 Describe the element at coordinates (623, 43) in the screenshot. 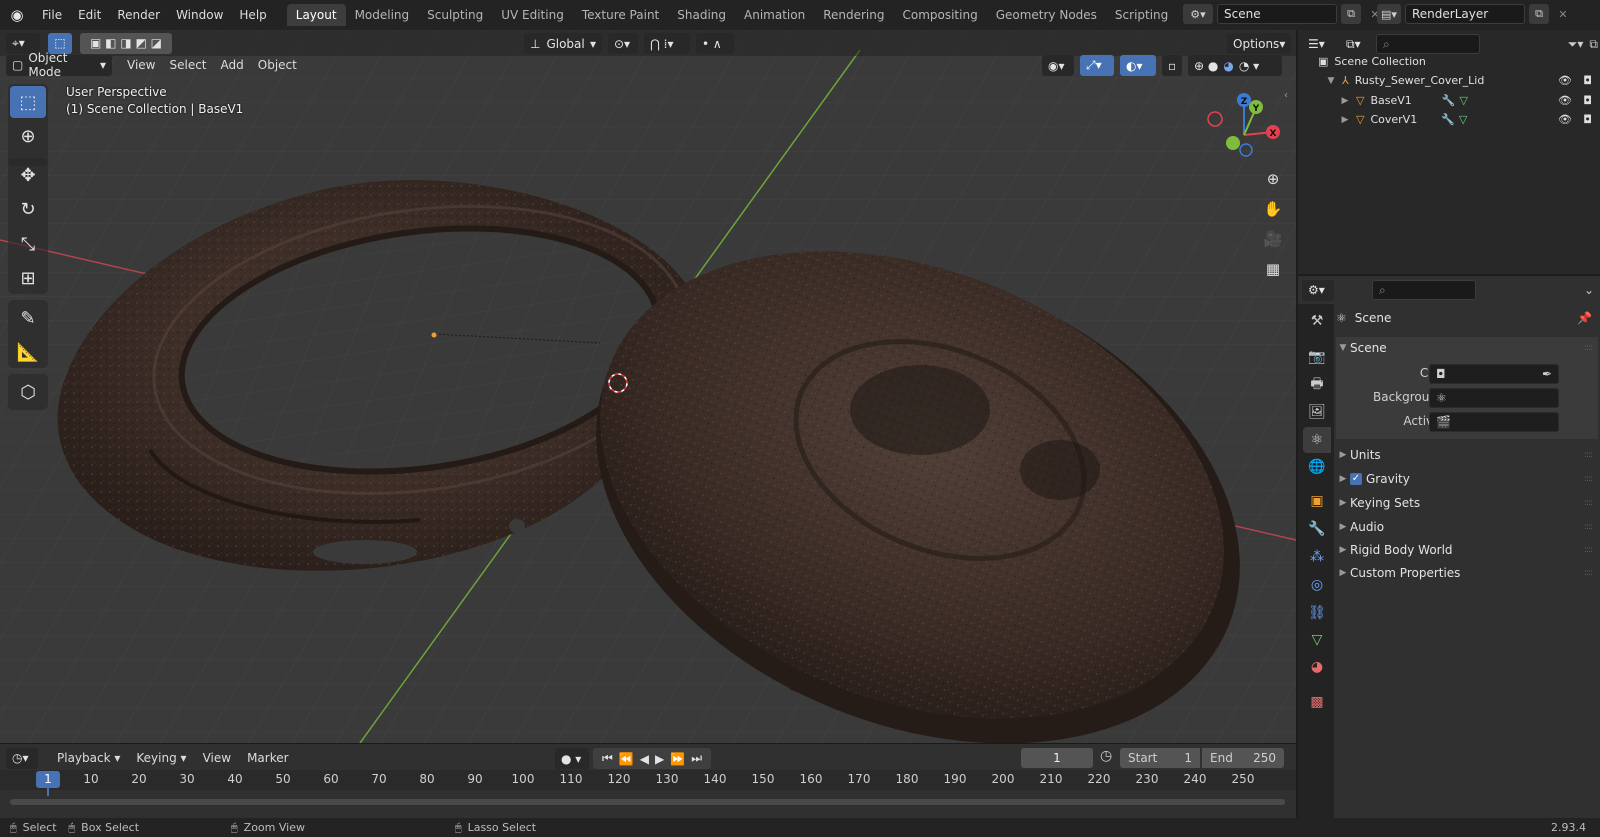

I see `pivot-point-icon: ⊙▾` at that location.